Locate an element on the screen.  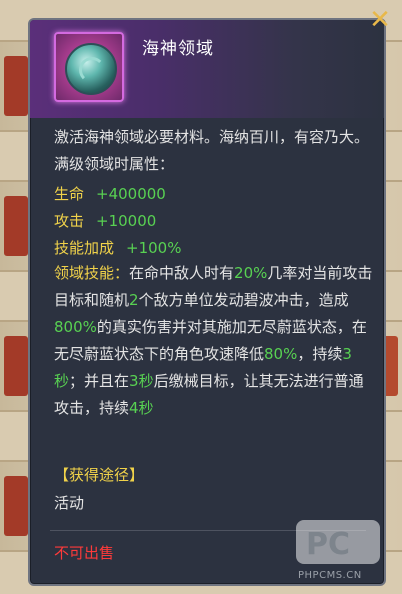
skill-highlight: 80% is located at coordinates (281, 354).